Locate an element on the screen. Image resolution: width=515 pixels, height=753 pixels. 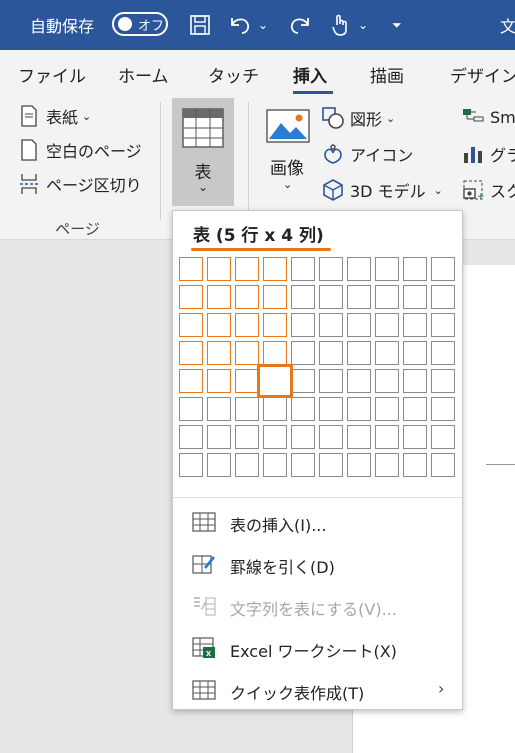
redo-icon is located at coordinates (300, 25).